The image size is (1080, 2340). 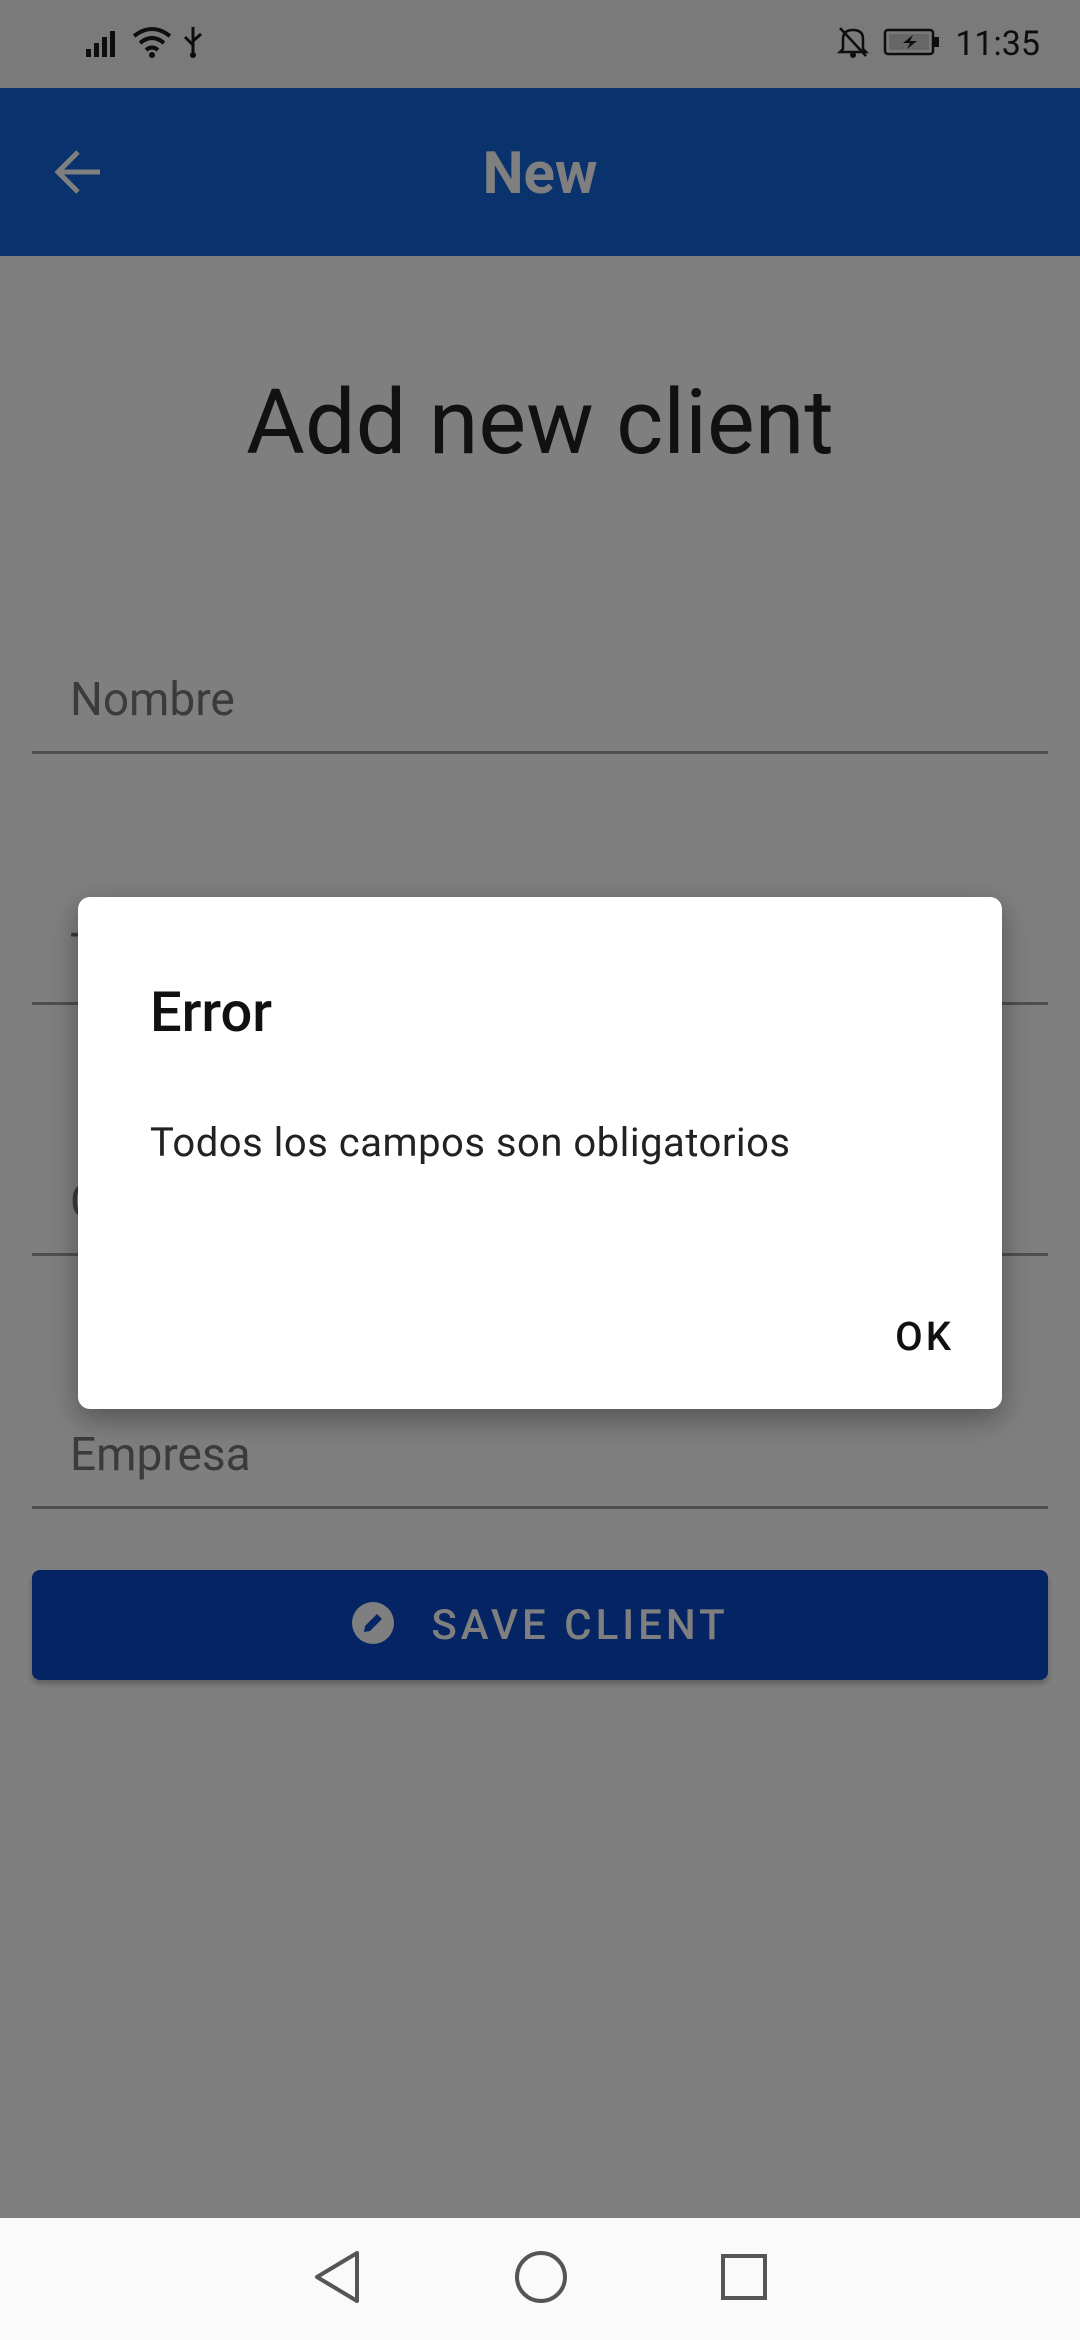 I want to click on dialog-message: Todos los campos son obligatorios, so click(x=470, y=1142).